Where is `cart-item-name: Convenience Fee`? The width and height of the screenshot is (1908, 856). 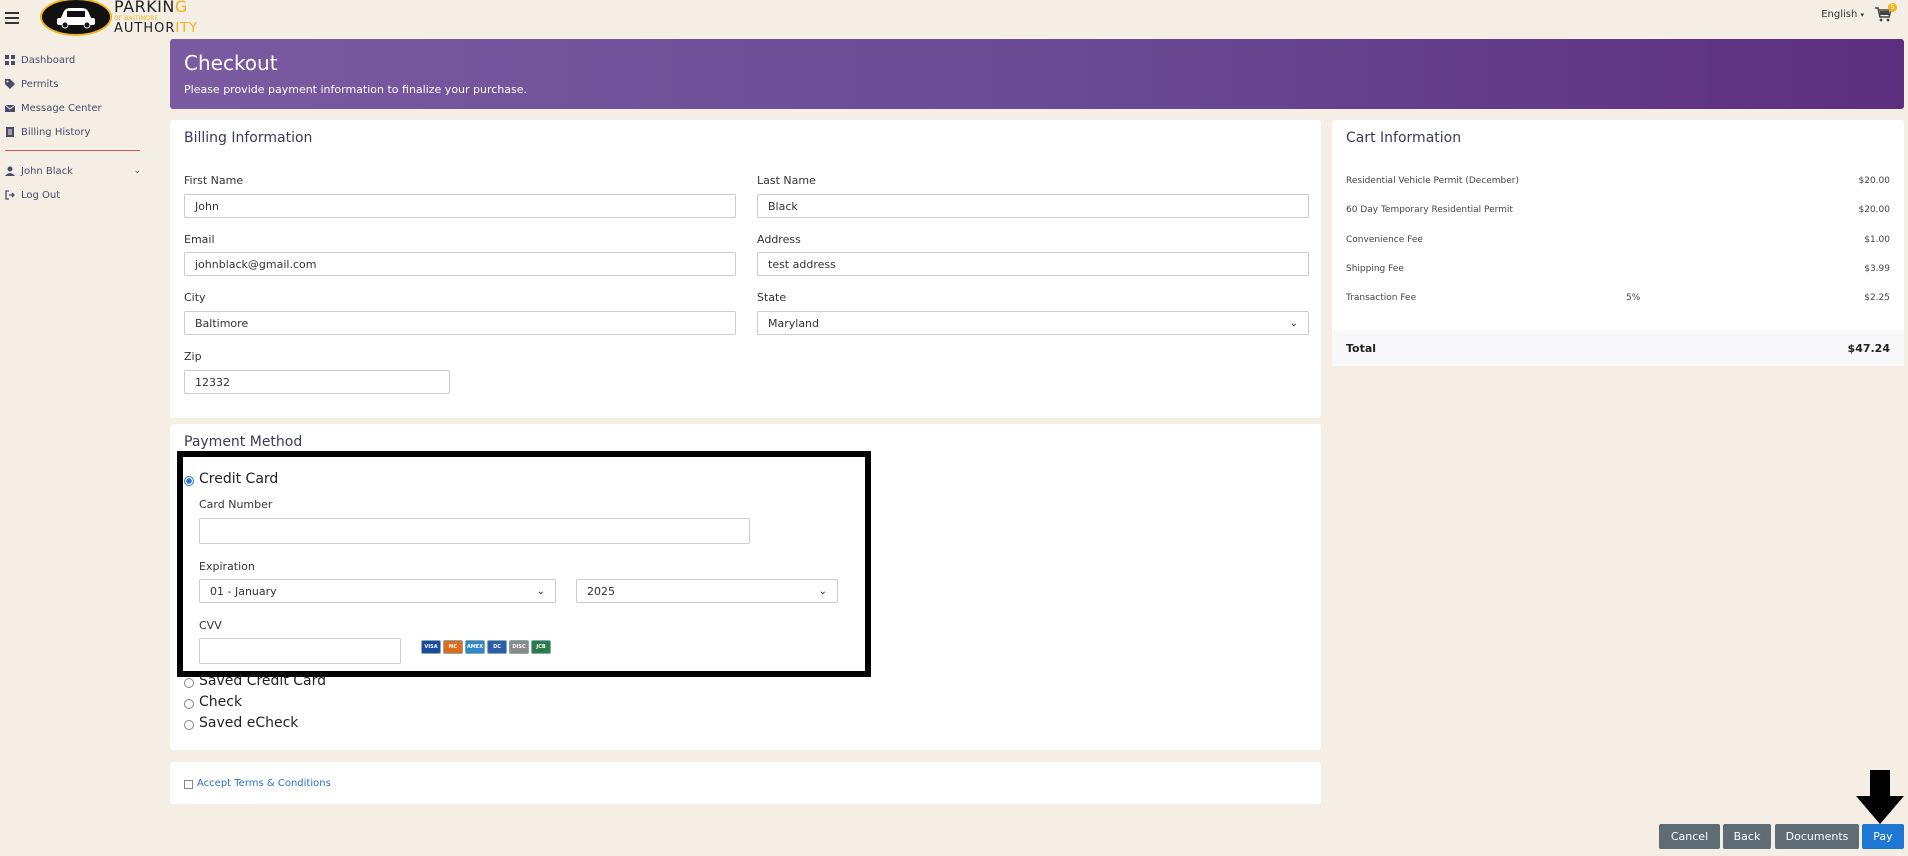
cart-item-name: Convenience Fee is located at coordinates (1384, 240).